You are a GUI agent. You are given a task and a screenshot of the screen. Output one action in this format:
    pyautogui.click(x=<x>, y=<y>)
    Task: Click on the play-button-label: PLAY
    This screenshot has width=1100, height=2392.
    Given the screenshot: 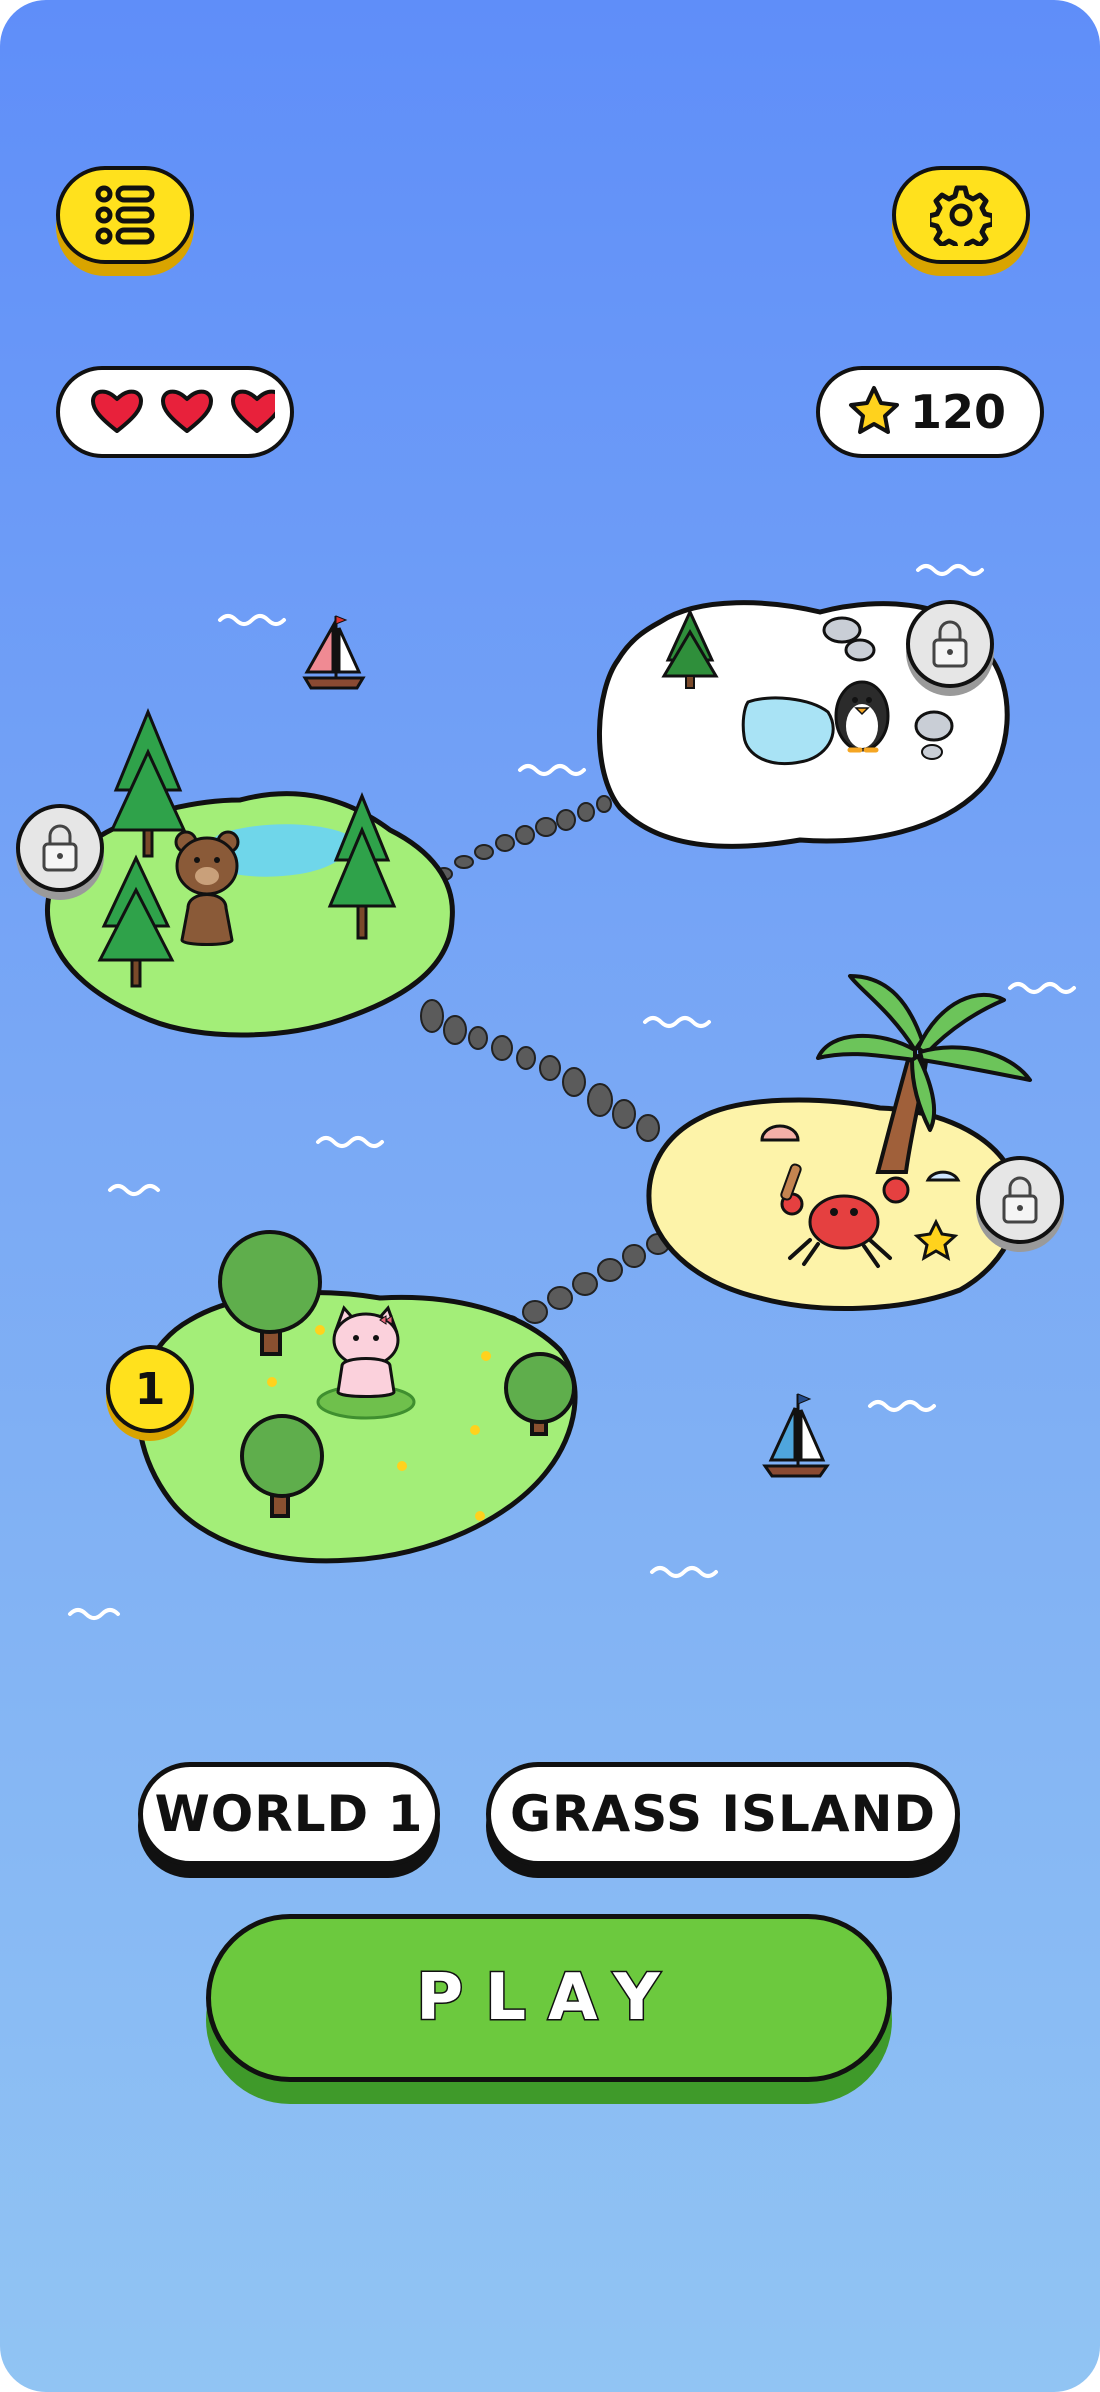 What is the action you would take?
    pyautogui.click(x=548, y=1998)
    